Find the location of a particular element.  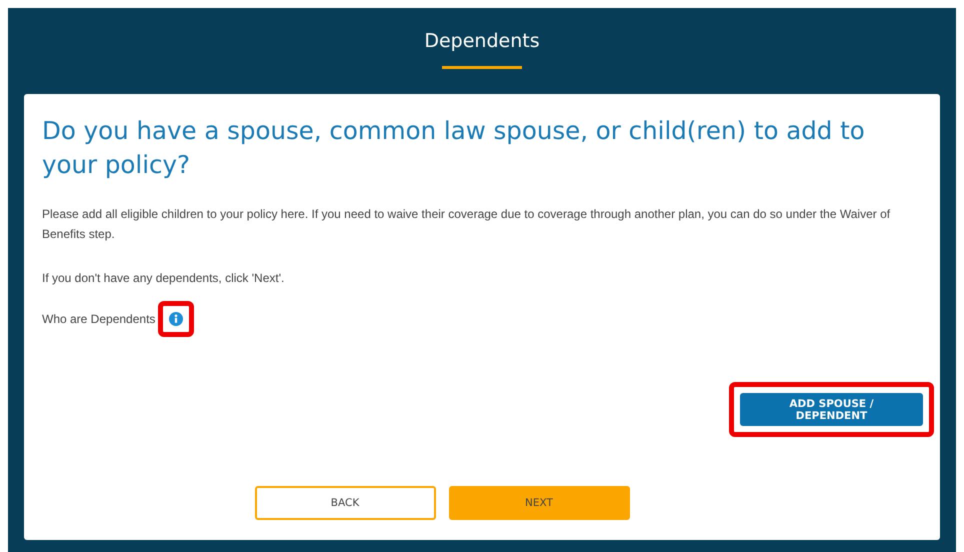

instruction-text: If you don't have any dependents, click 'Next'. is located at coordinates (164, 278).